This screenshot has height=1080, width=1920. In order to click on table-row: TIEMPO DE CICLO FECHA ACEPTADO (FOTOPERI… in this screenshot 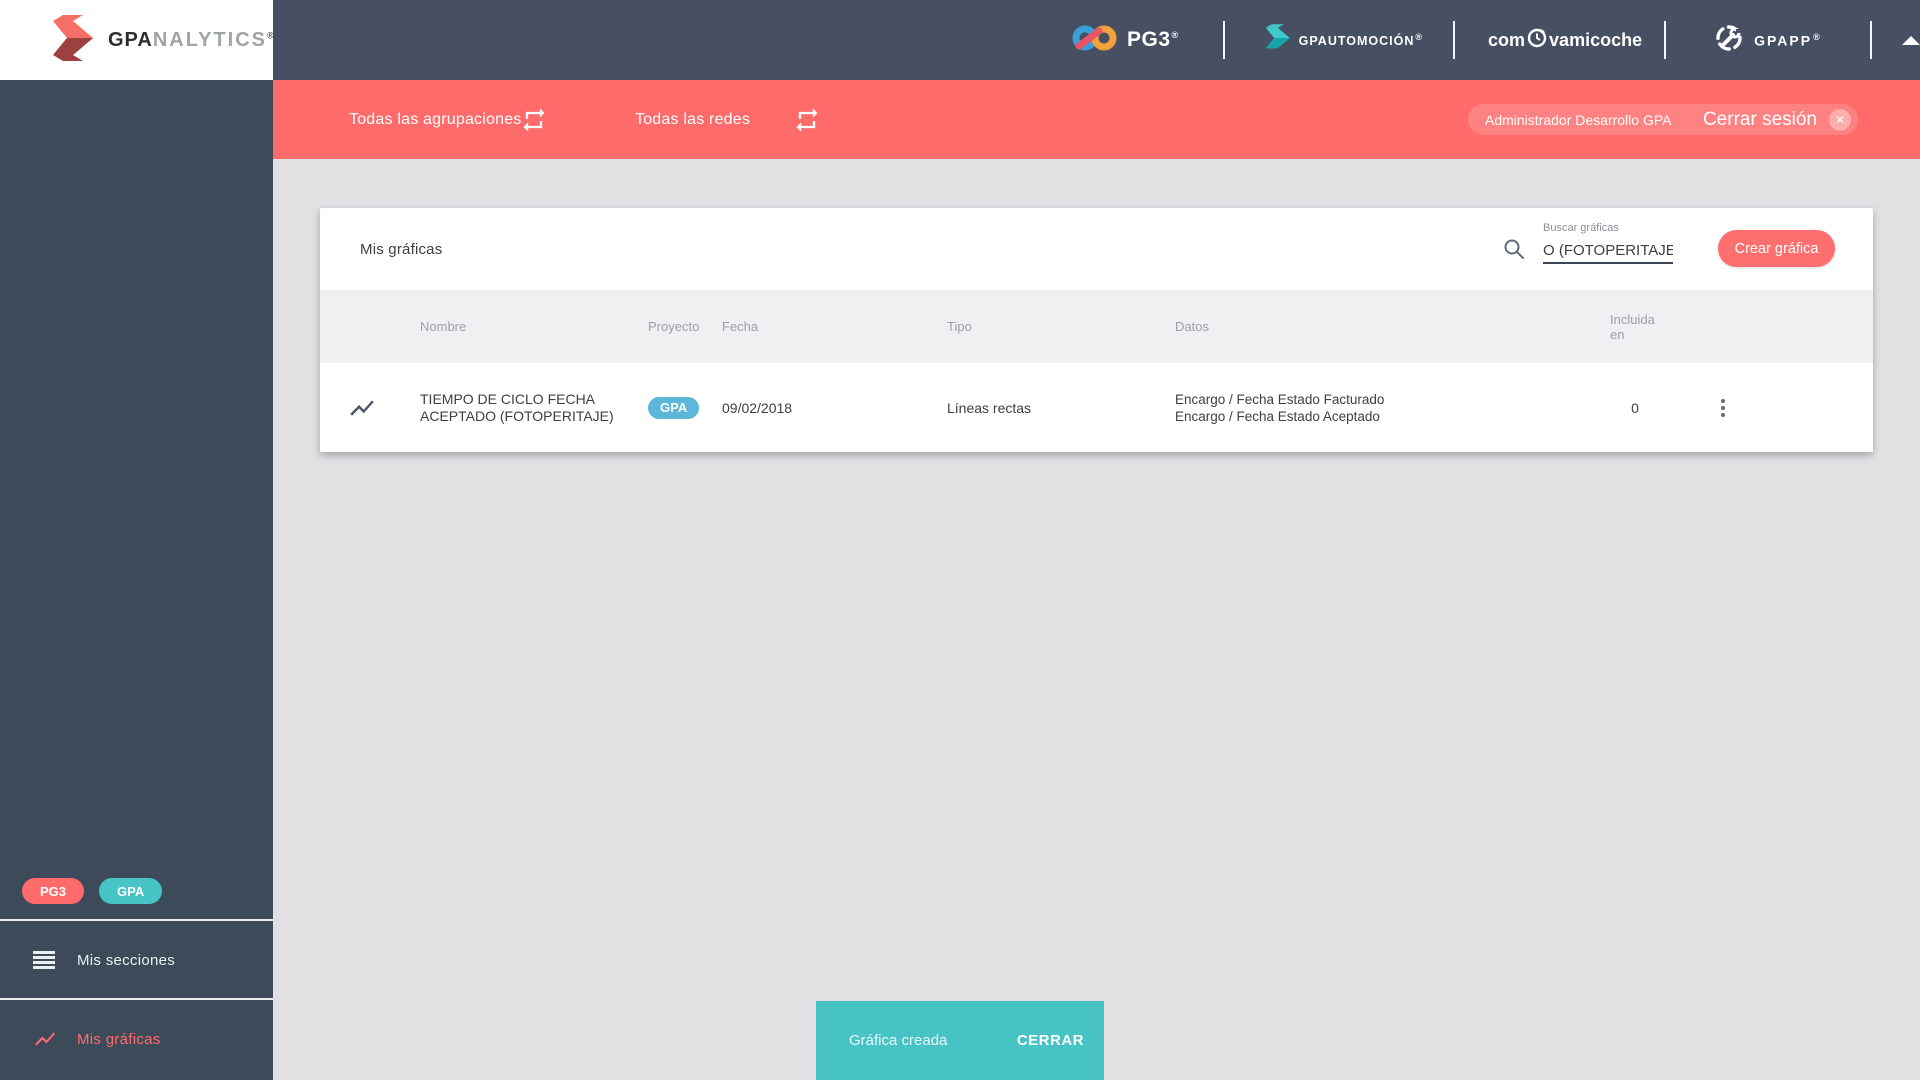, I will do `click(1096, 407)`.